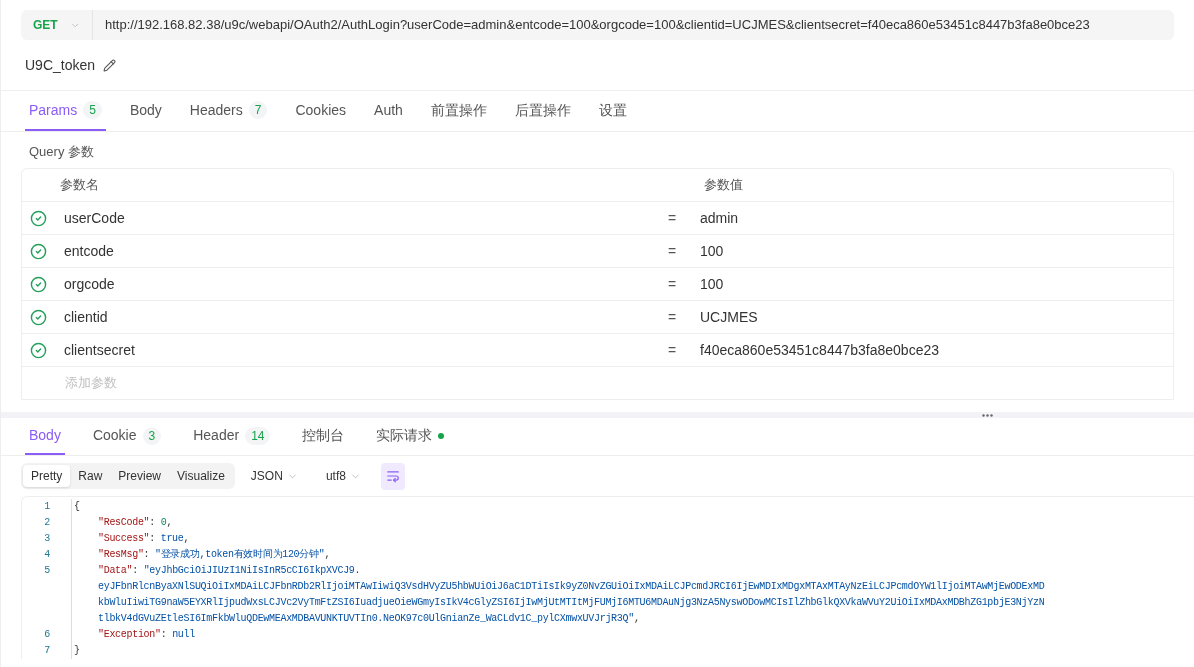  I want to click on code-line: eyJFbnRlcnByaXNlSUQiOiIxMDAiLCJFbnRDb2RlIjoiMTAwIiwiQ3VsdHVyZU5hbWUiOiJ6aC1DTiIsIk9yZ0NvZGUiOiIxMDAiLCJPcmdJRCI6IjEwMDIxMDgxMTAxMTAyNzEiLCJPcmdOYW1lIjoiMTAwMjEwODExMD, so click(571, 587).